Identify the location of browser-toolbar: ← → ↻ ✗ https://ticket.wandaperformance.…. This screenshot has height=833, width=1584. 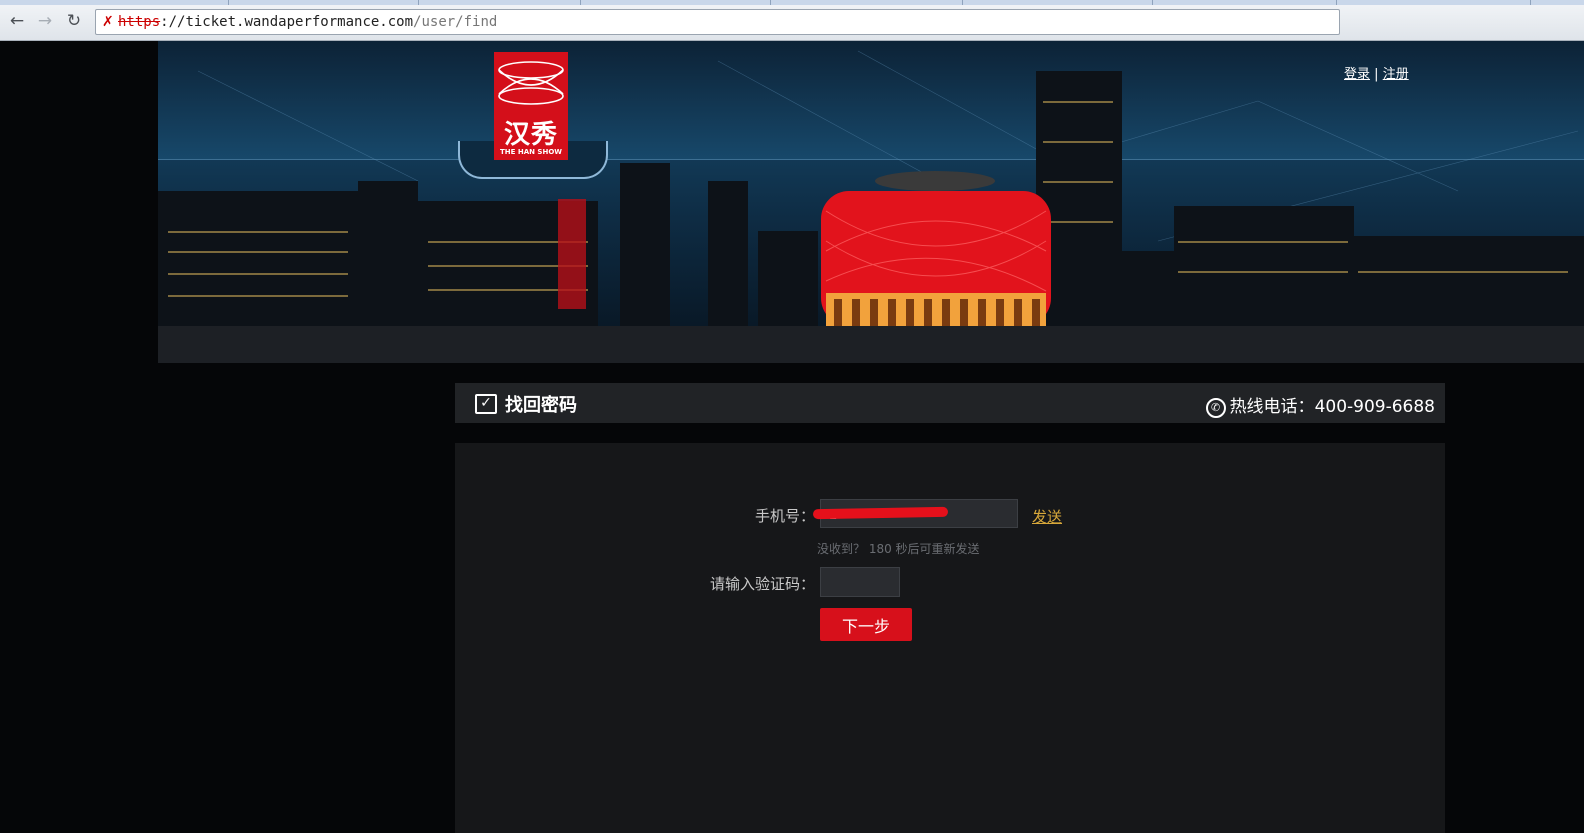
(792, 20).